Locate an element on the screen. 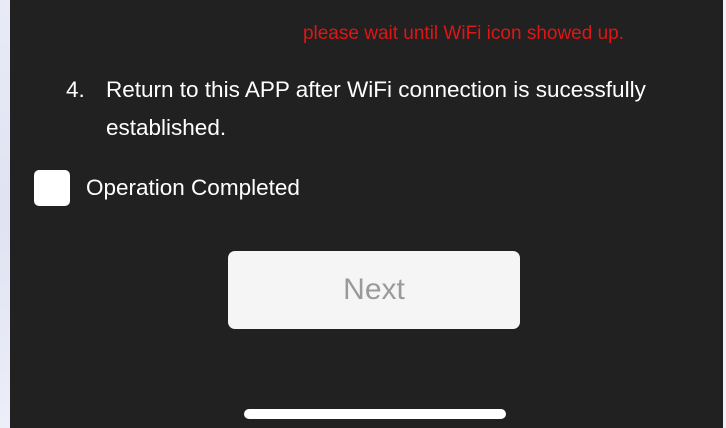 This screenshot has height=428, width=726. wifi-warning-text: please wait until WiFi icon showed up. is located at coordinates (463, 33).